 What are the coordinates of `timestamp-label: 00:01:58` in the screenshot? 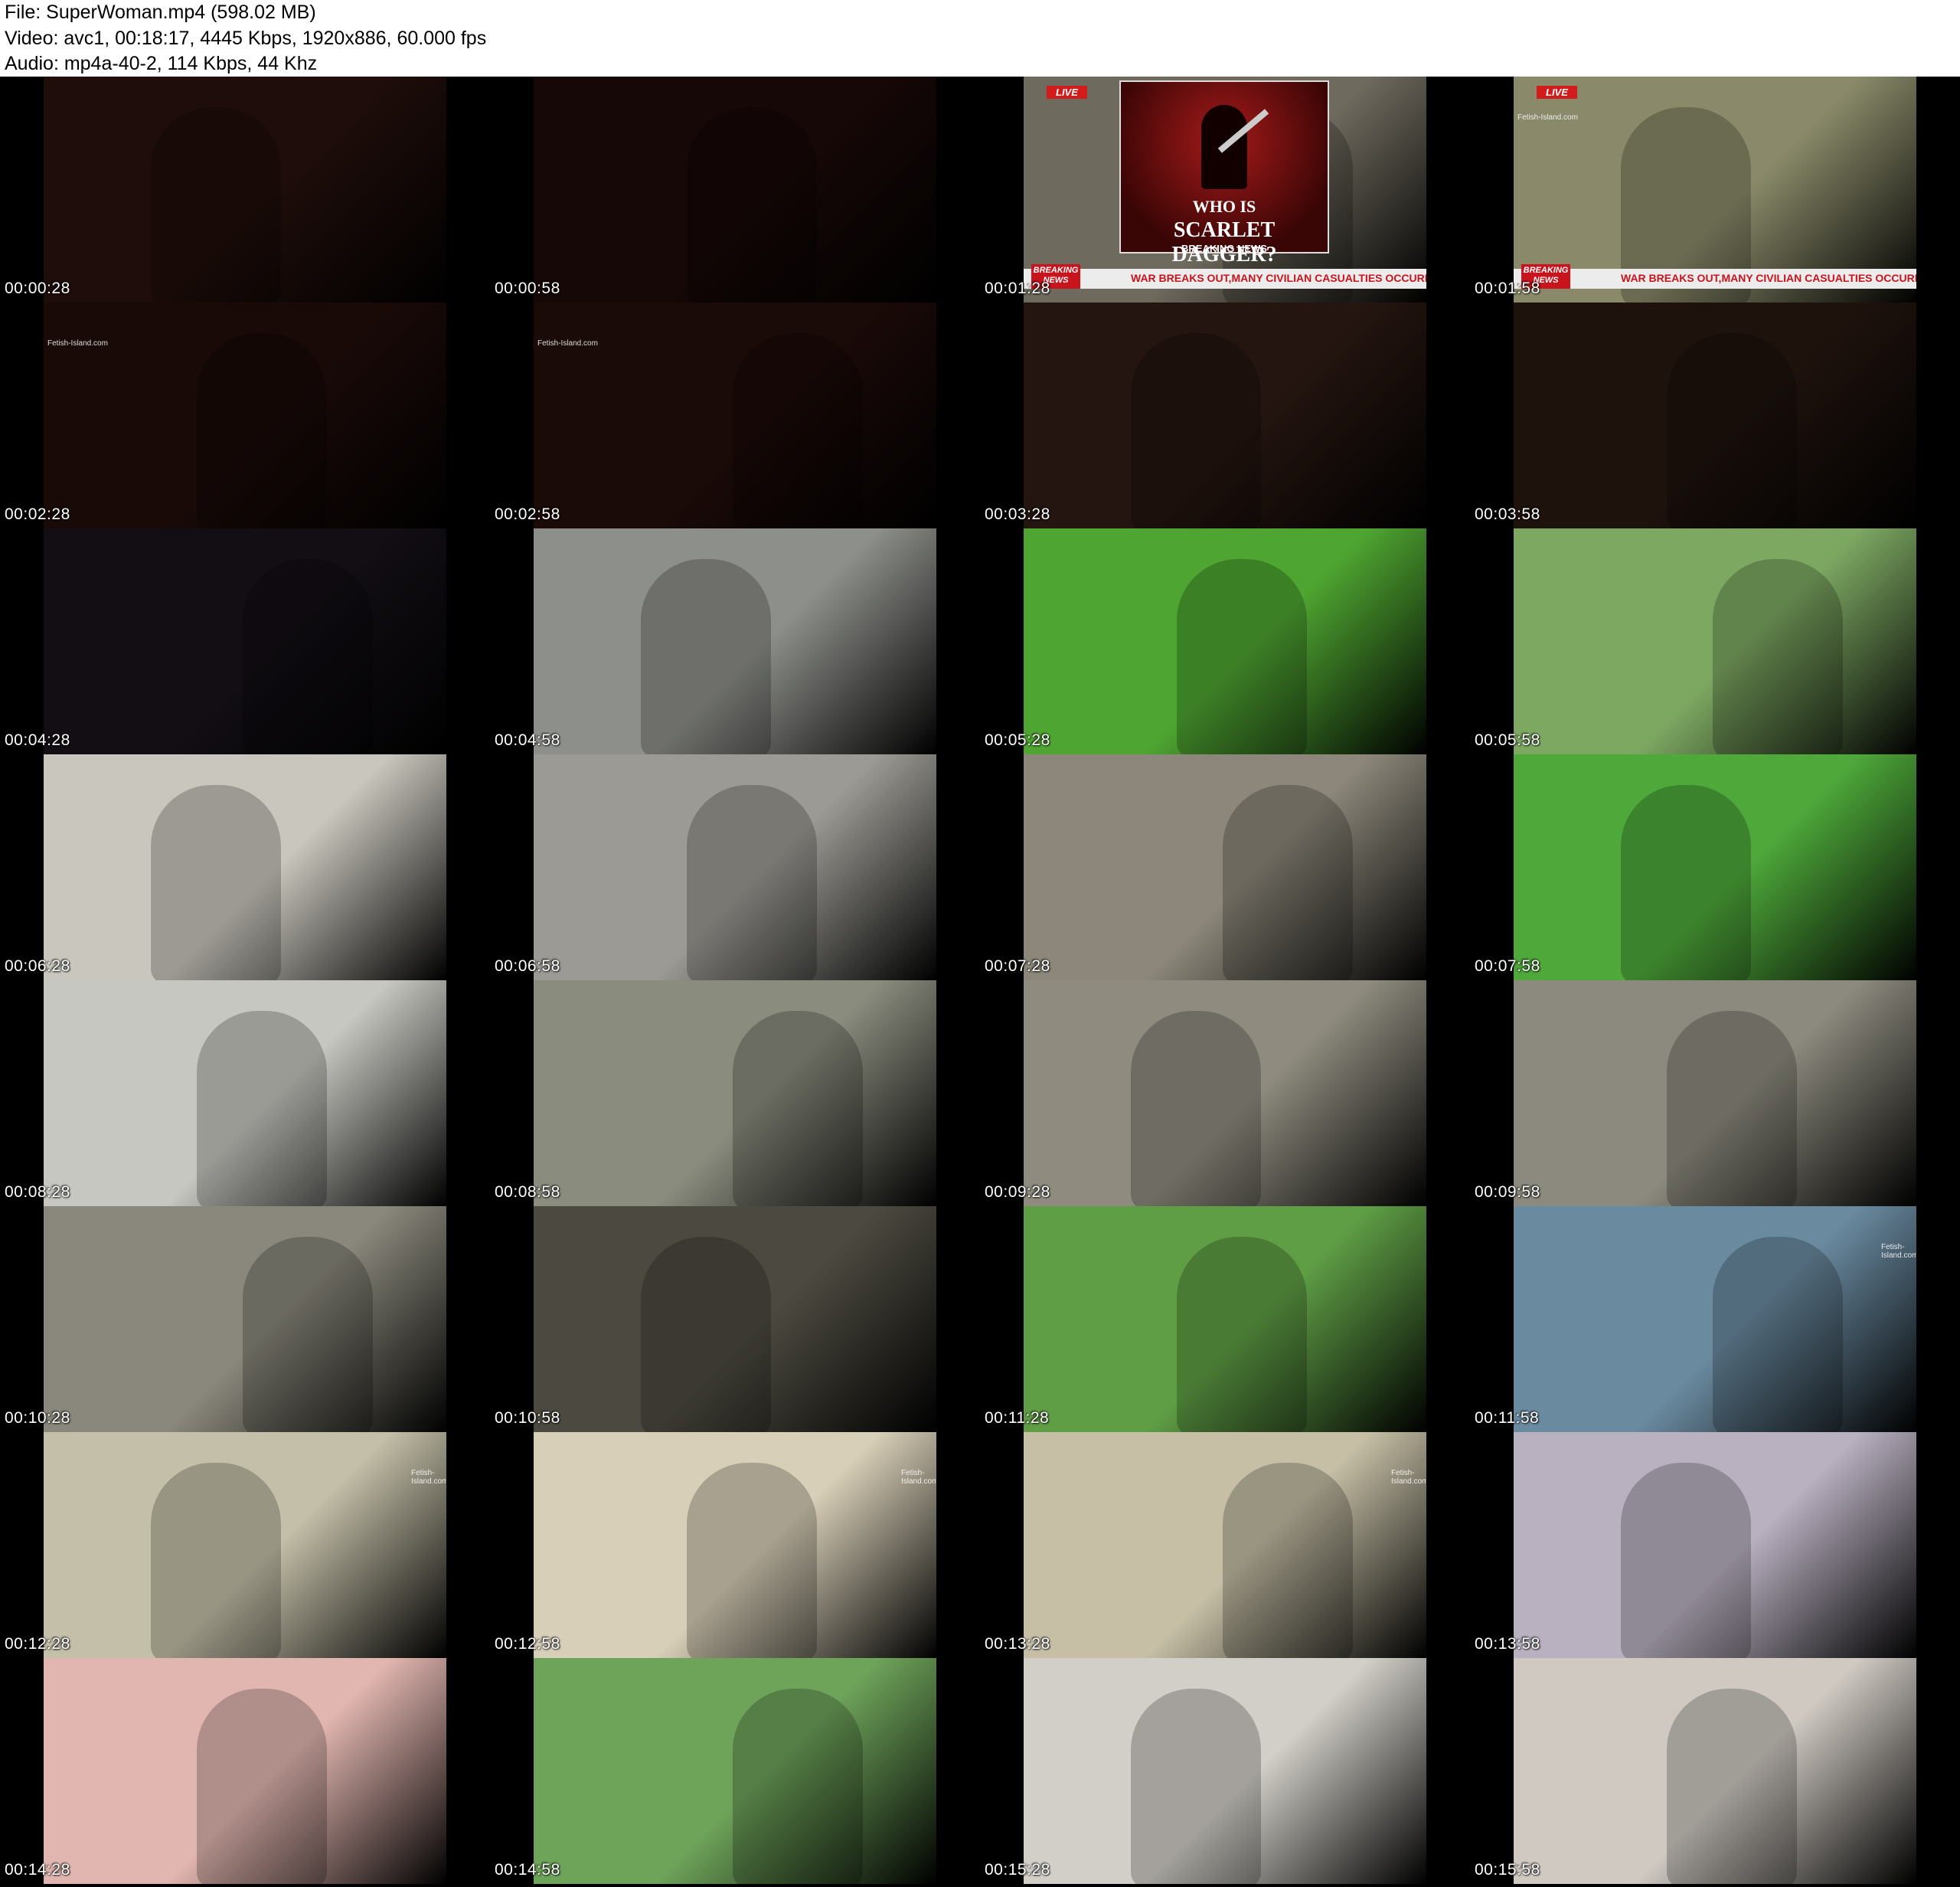 It's located at (1507, 288).